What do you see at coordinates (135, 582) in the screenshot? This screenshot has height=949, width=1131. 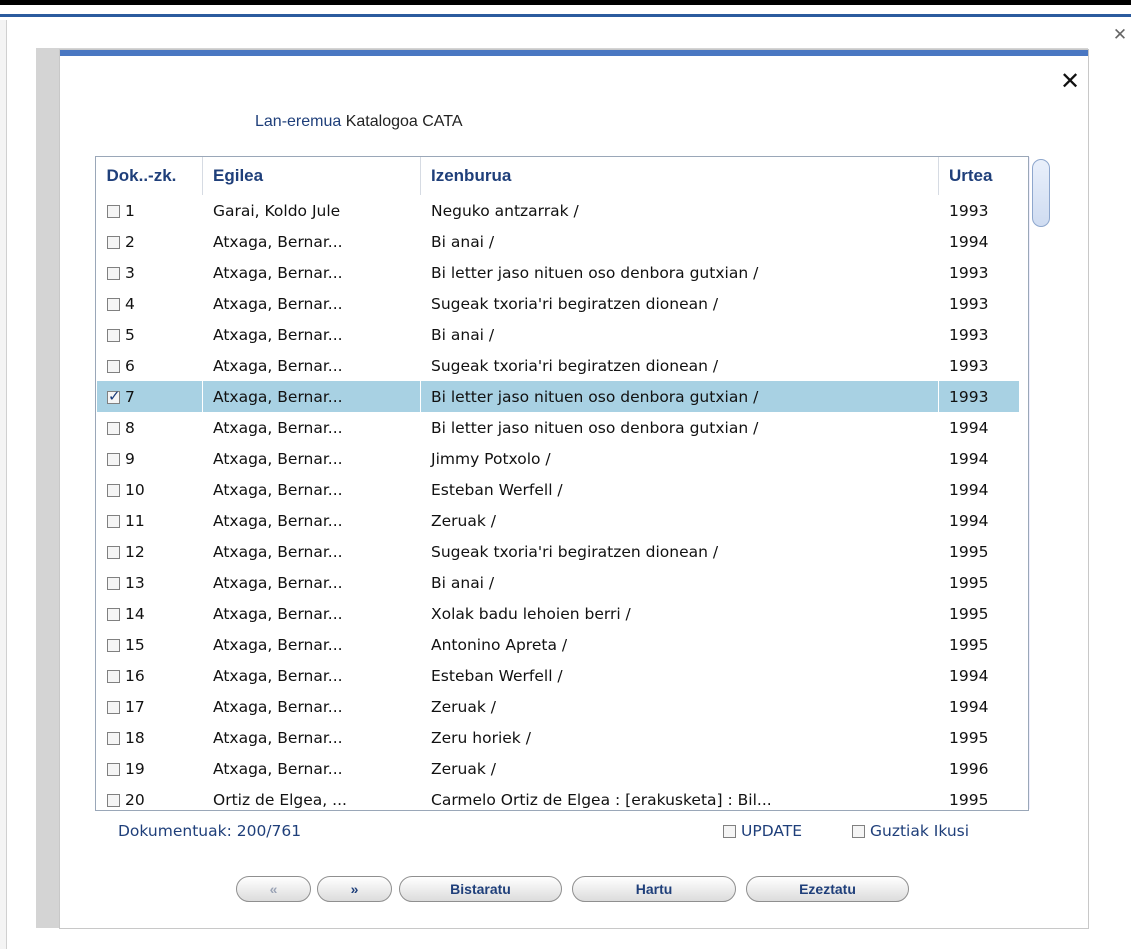 I see `doc-number: 13` at bounding box center [135, 582].